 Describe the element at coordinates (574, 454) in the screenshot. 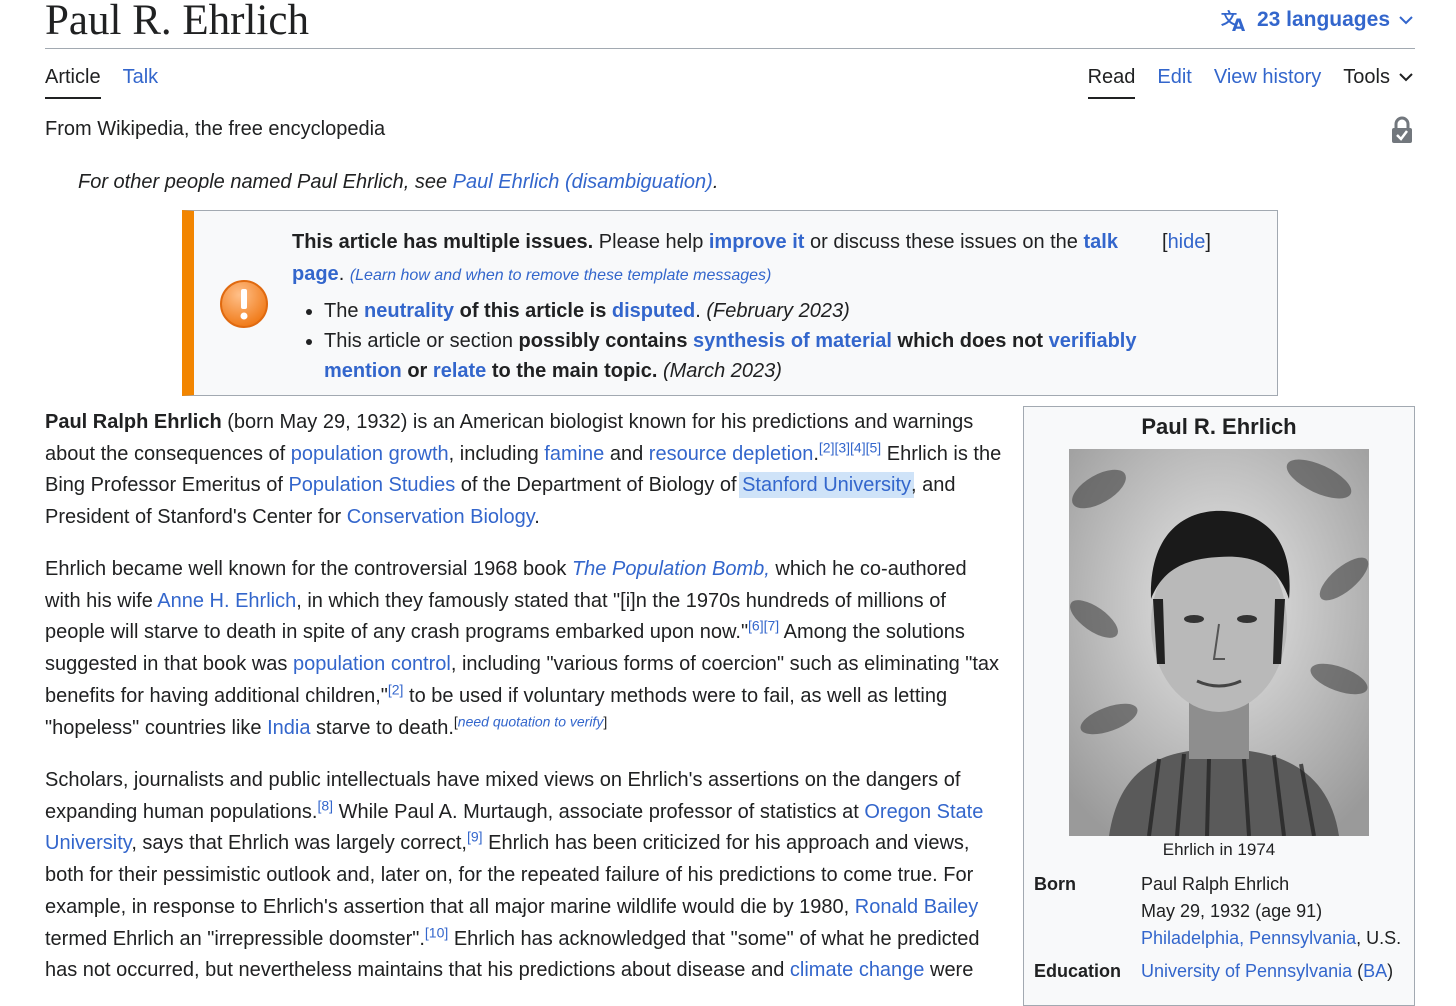

I see `famine-link: famine` at that location.